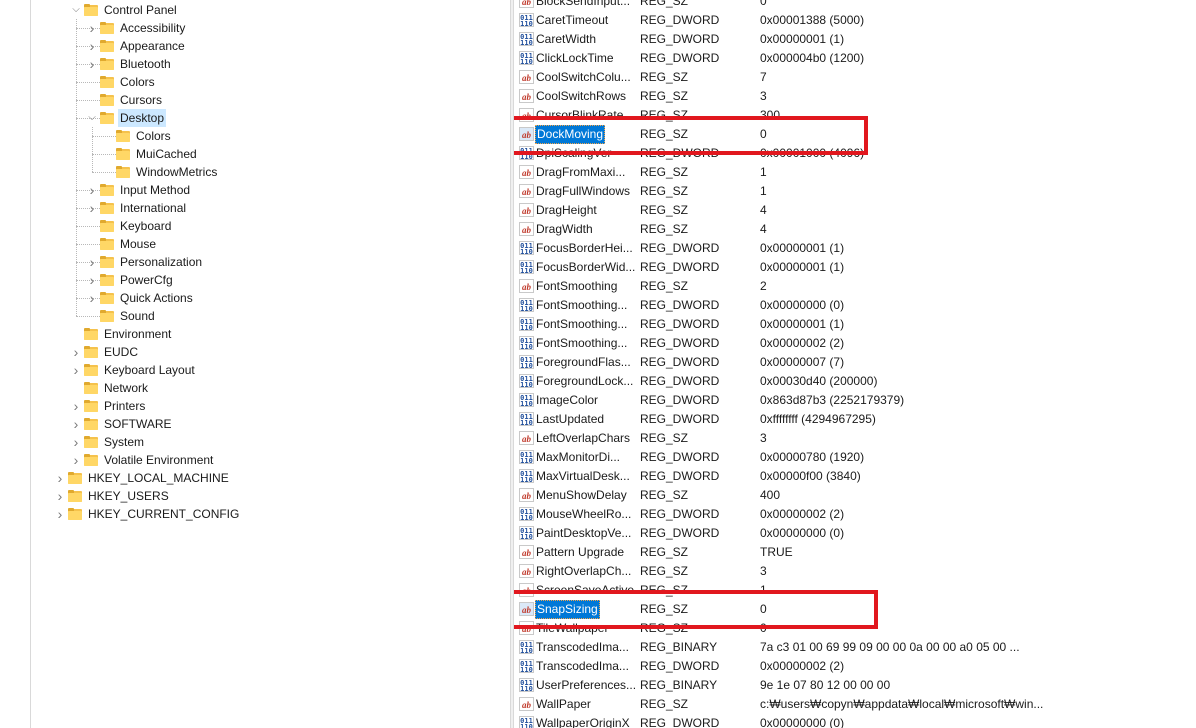 The height and width of the screenshot is (728, 1196). What do you see at coordinates (146, 514) in the screenshot?
I see `tree-item: › HKEY_CURRENT_CONFIG` at bounding box center [146, 514].